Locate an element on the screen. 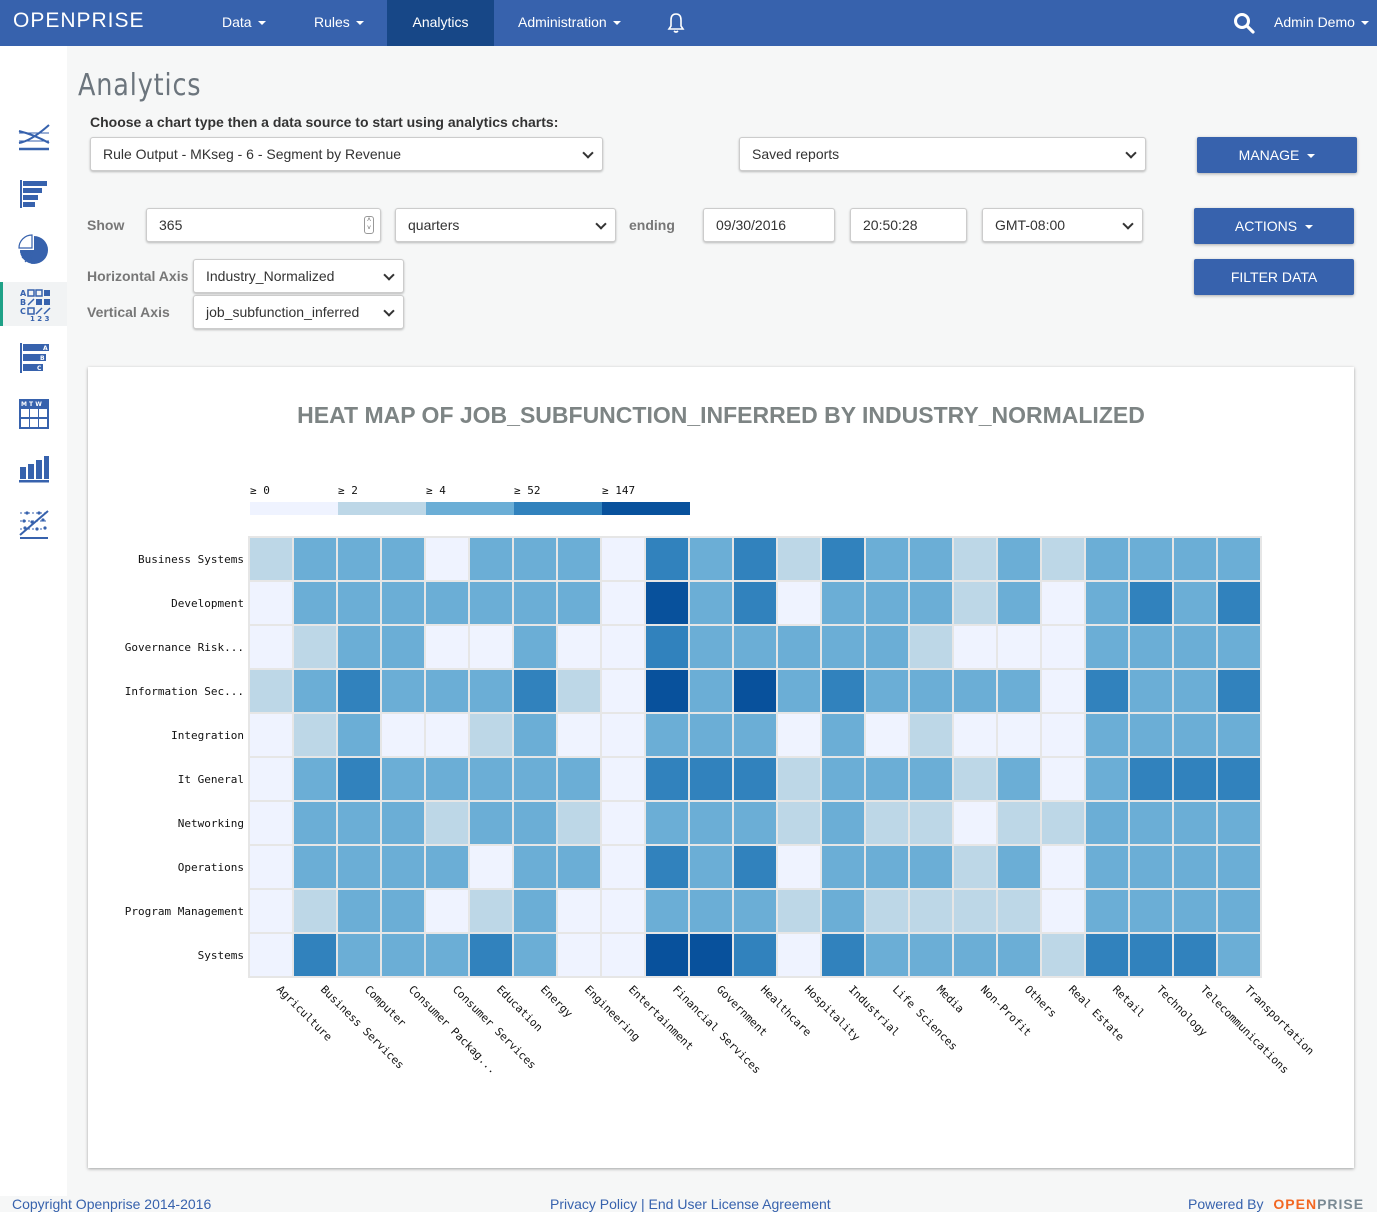 The image size is (1377, 1212). horizontal-axis-select: Industry_Normalized is located at coordinates (298, 276).